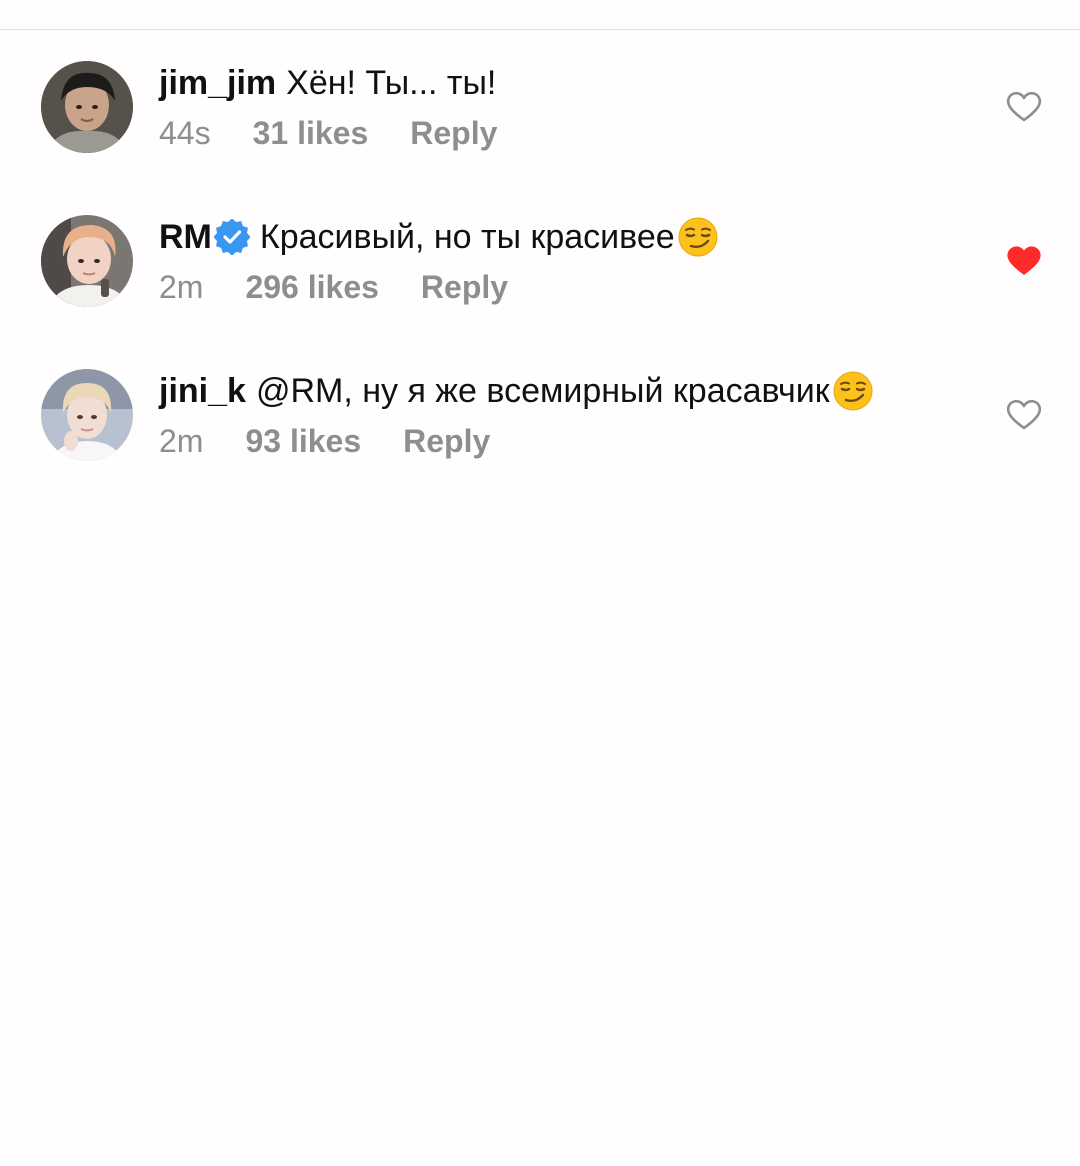 Image resolution: width=1080 pixels, height=1166 pixels. I want to click on comment-line: jini_k @RM, ну я же всемирный красавчик, so click(516, 391).